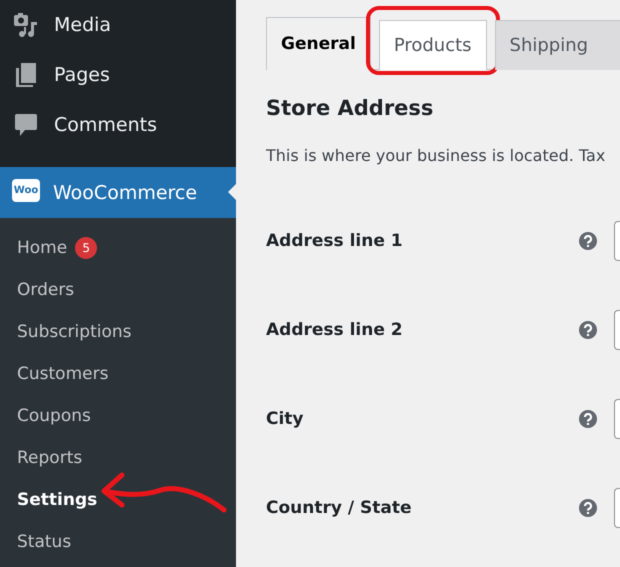 The height and width of the screenshot is (567, 620). What do you see at coordinates (57, 500) in the screenshot?
I see `submenu-item: Settings` at bounding box center [57, 500].